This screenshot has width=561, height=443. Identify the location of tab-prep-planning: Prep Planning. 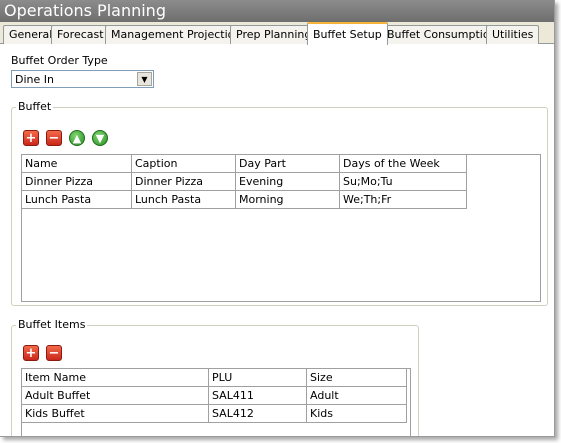
(274, 34).